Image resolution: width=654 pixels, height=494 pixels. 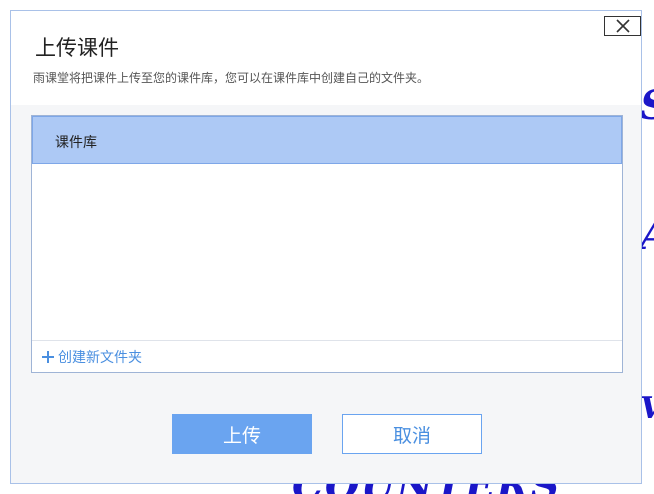 I want to click on background-slide-text: S, so click(x=647, y=106).